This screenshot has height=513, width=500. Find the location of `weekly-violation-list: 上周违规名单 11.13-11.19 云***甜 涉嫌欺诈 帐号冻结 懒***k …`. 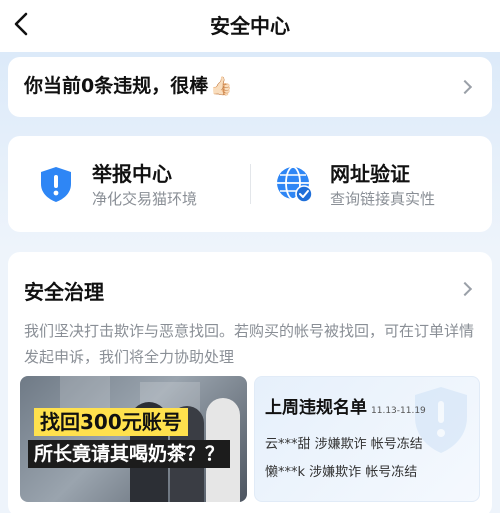

weekly-violation-list: 上周违规名单 11.13-11.19 云***甜 涉嫌欺诈 帐号冻结 懒***k … is located at coordinates (367, 439).